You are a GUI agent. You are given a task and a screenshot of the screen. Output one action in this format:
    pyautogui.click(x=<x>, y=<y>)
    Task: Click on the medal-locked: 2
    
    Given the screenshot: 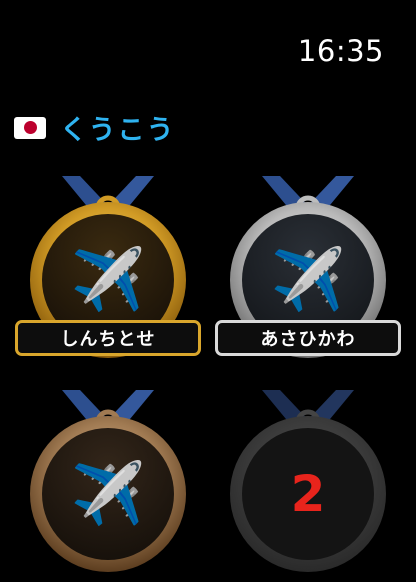 What is the action you would take?
    pyautogui.click(x=304, y=472)
    